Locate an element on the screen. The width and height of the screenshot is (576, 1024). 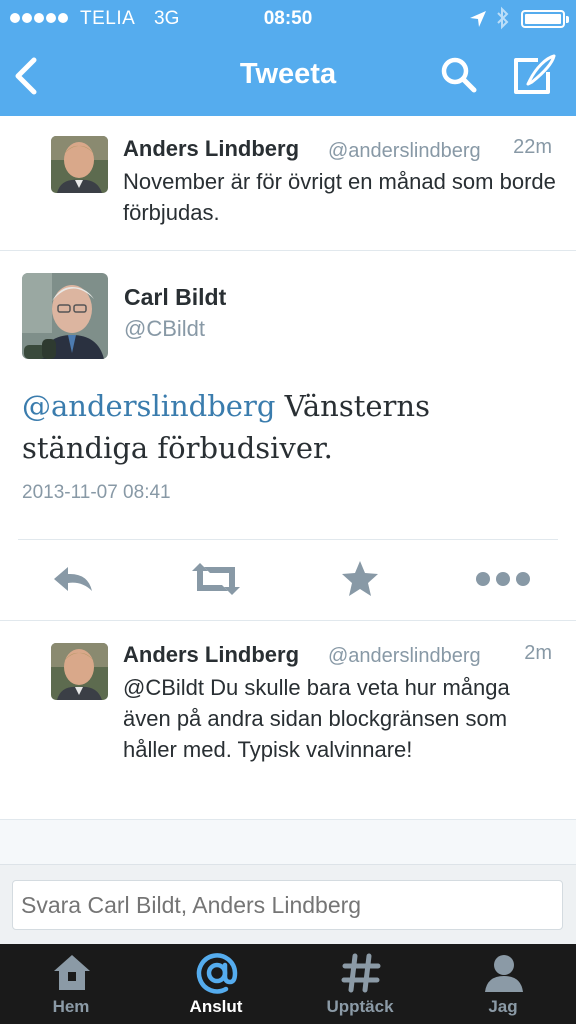
author-handle: @CBildt is located at coordinates (164, 329).